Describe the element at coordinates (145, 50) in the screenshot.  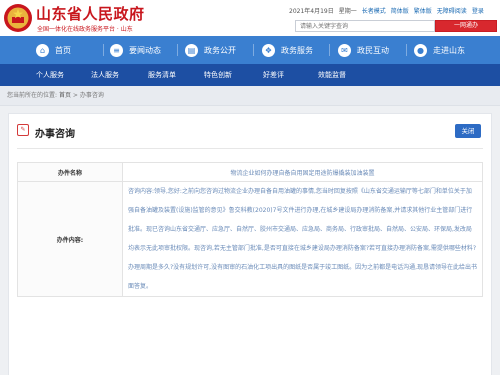
I see `nav-label: 要闻动态` at that location.